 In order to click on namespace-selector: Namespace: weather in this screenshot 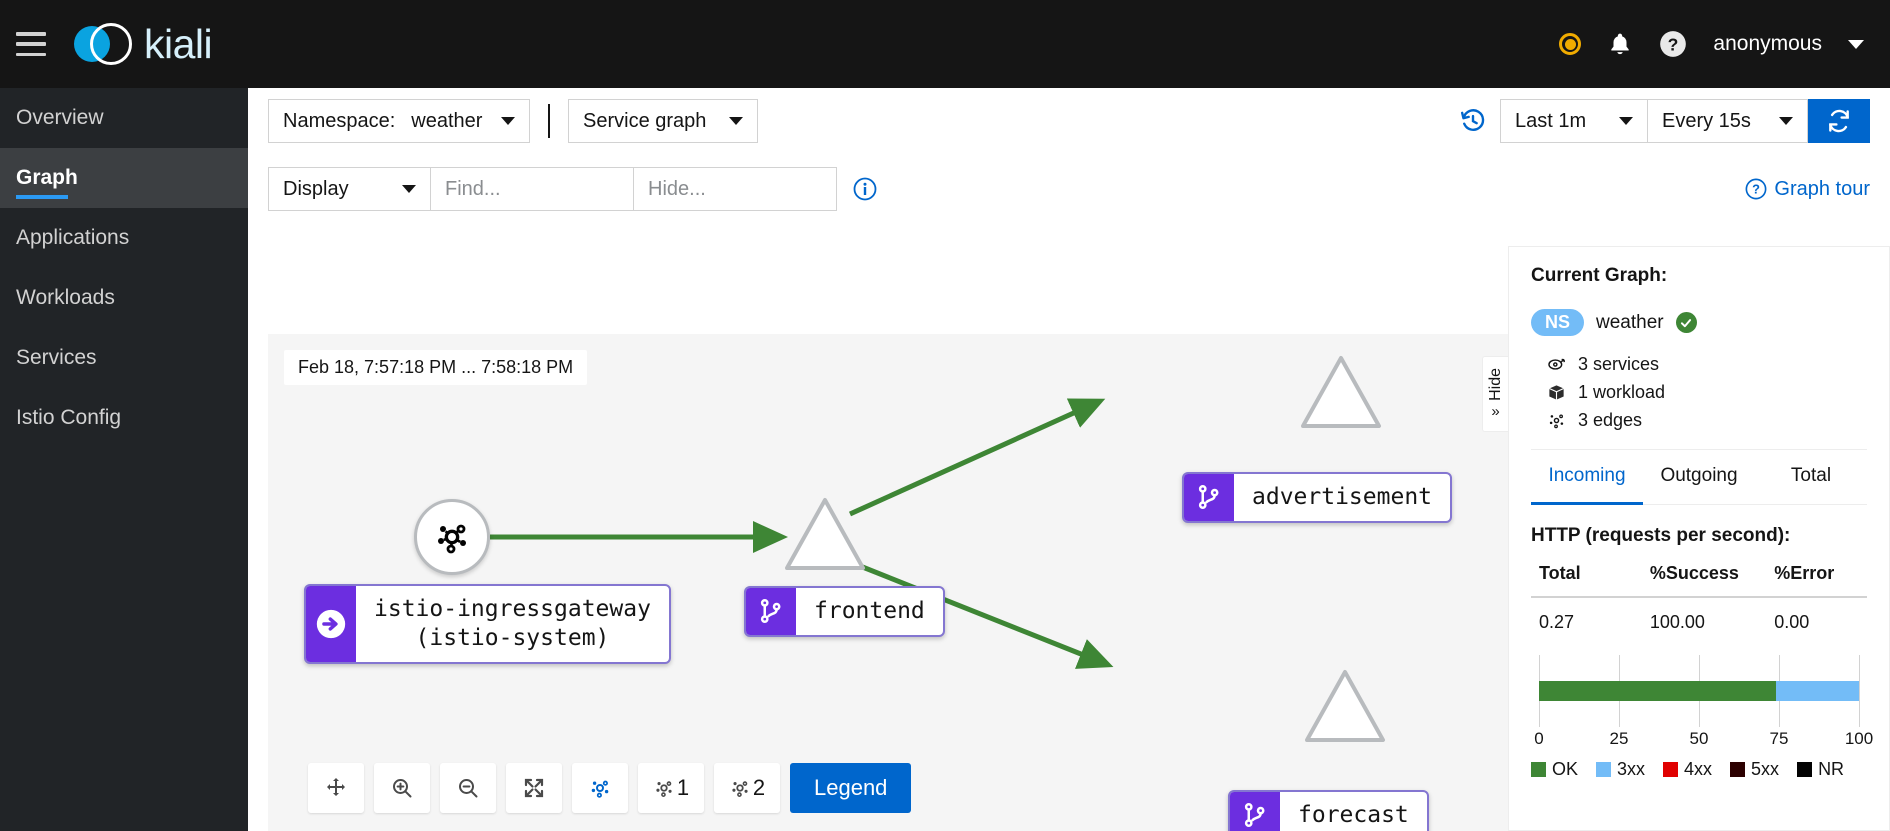, I will do `click(399, 121)`.